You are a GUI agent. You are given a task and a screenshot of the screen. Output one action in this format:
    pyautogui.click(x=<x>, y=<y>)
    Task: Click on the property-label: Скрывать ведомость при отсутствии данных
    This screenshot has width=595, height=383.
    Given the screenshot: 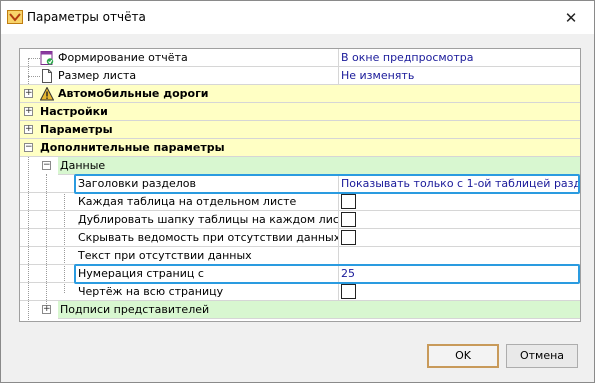 What is the action you would take?
    pyautogui.click(x=209, y=237)
    